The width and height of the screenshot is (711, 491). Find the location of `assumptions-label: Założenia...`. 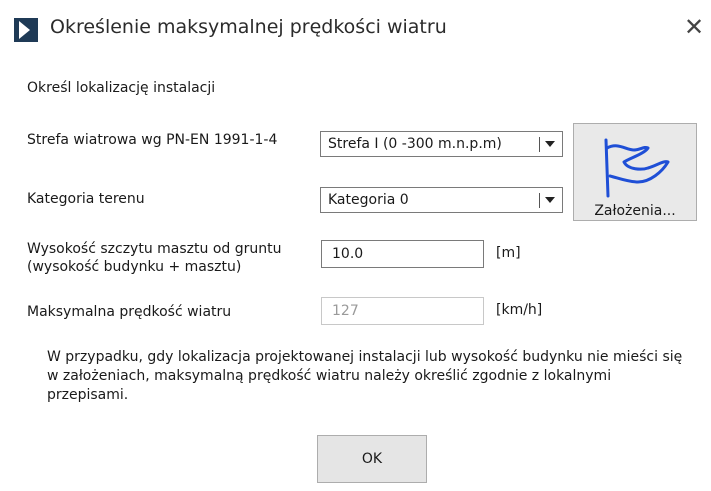

assumptions-label: Założenia... is located at coordinates (635, 211).